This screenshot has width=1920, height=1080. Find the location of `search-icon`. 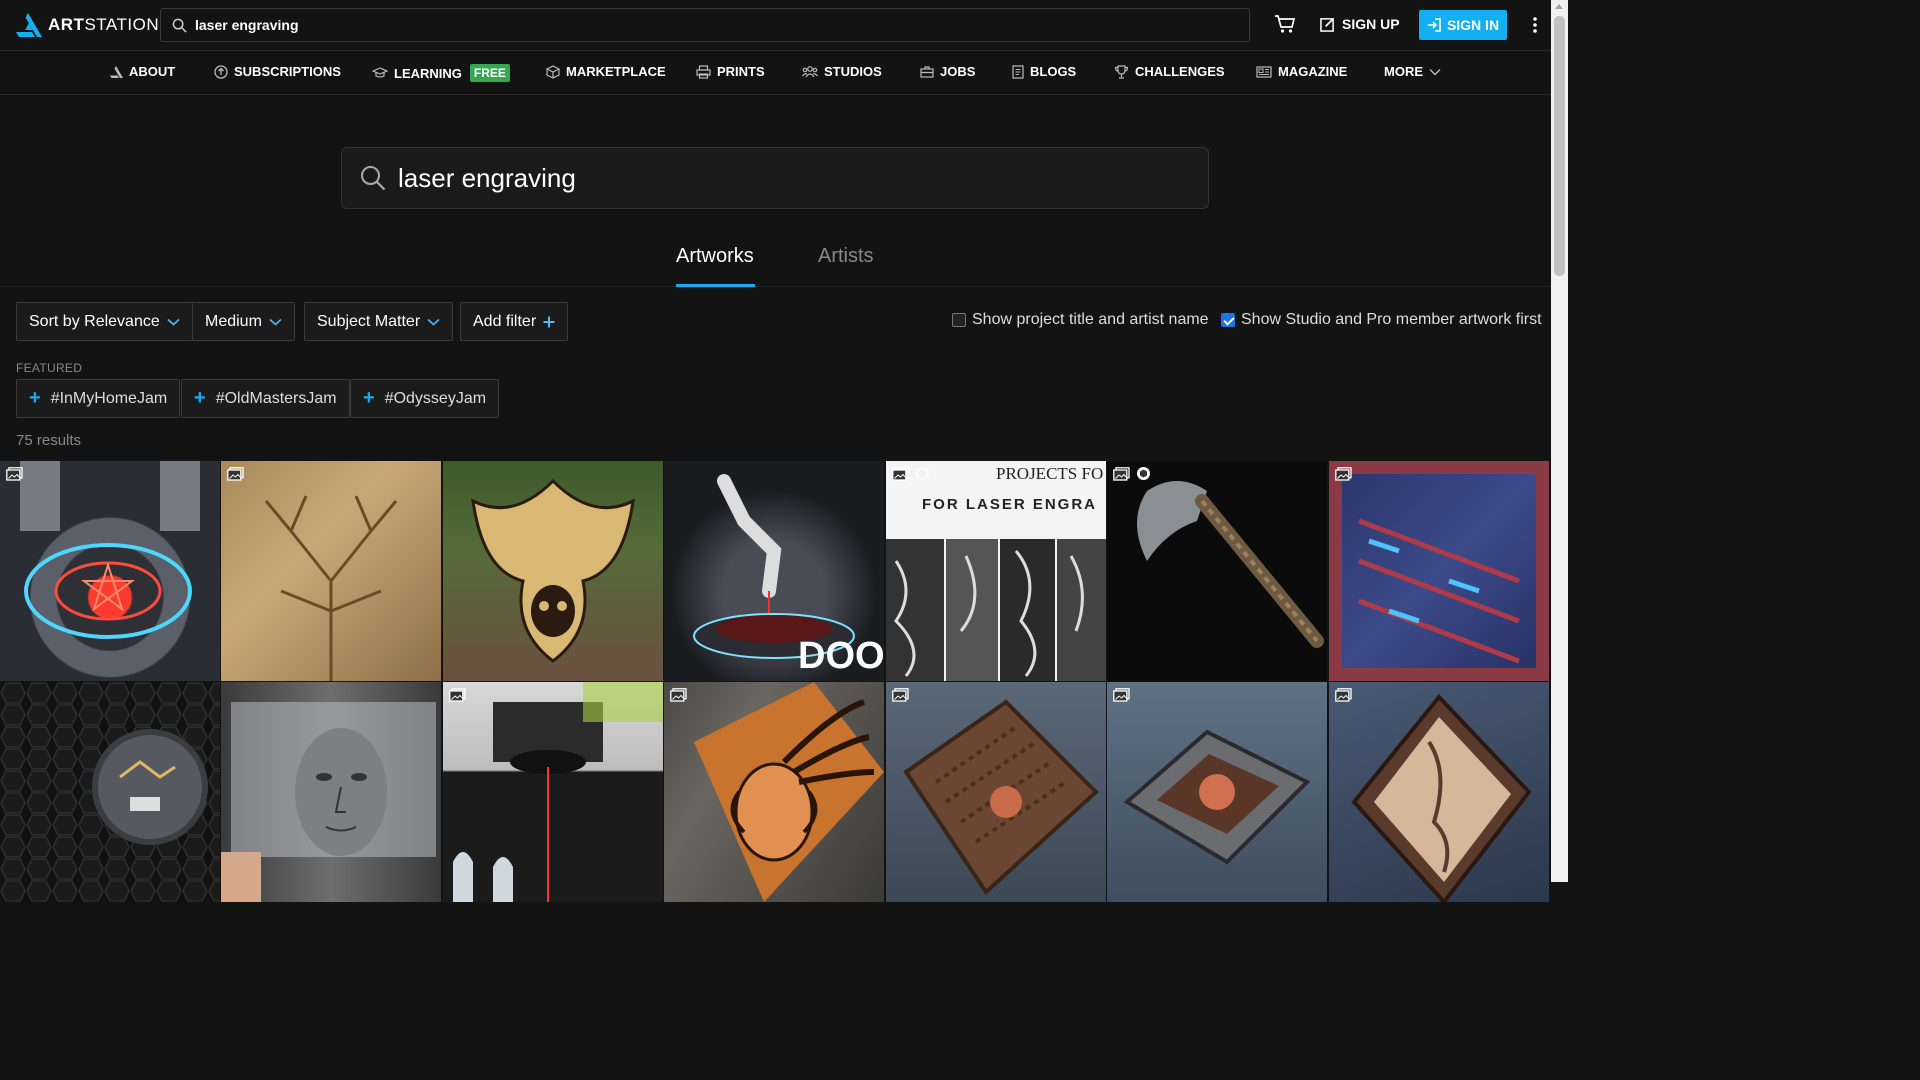

search-icon is located at coordinates (179, 25).